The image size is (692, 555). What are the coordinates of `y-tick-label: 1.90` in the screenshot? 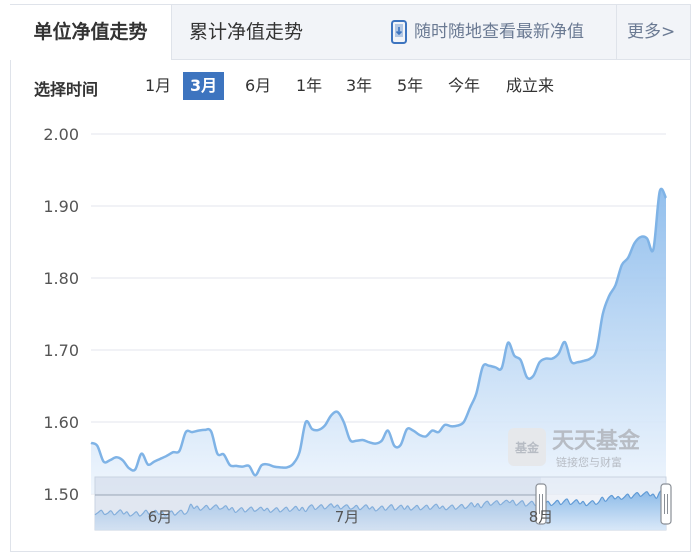 It's located at (61, 206).